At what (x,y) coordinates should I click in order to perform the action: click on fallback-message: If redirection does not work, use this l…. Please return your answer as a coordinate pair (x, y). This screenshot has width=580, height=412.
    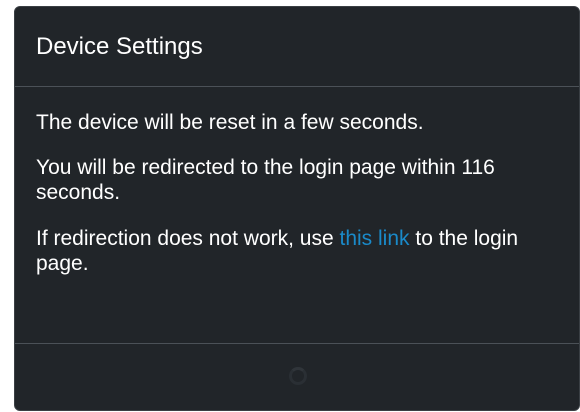
    Looking at the image, I should click on (297, 251).